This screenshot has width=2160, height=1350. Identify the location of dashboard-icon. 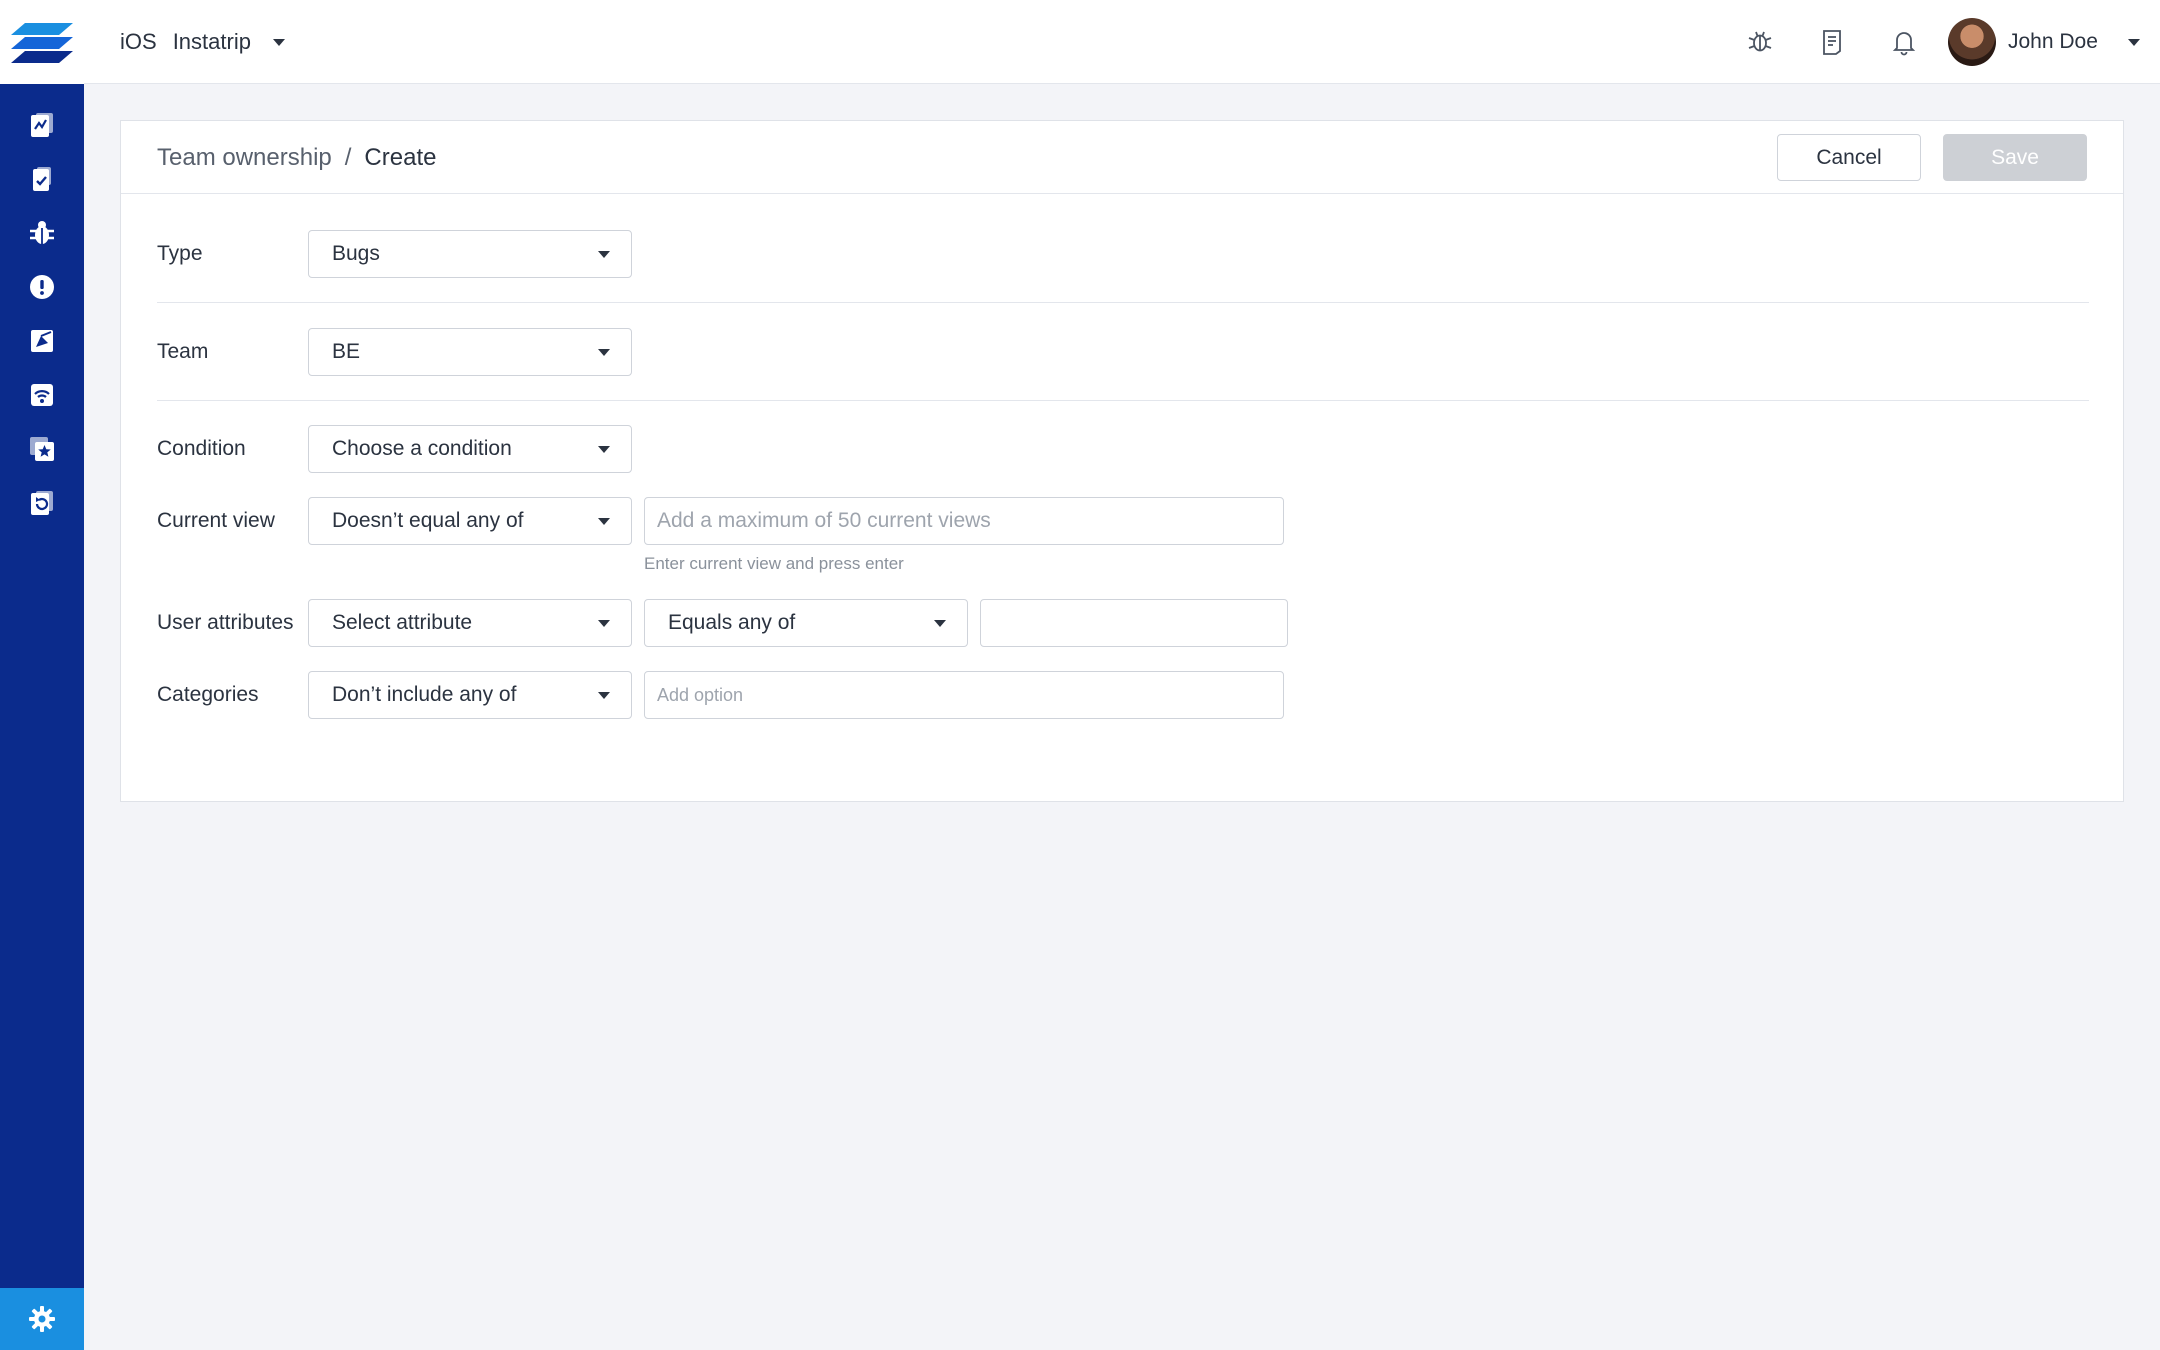
(42, 125).